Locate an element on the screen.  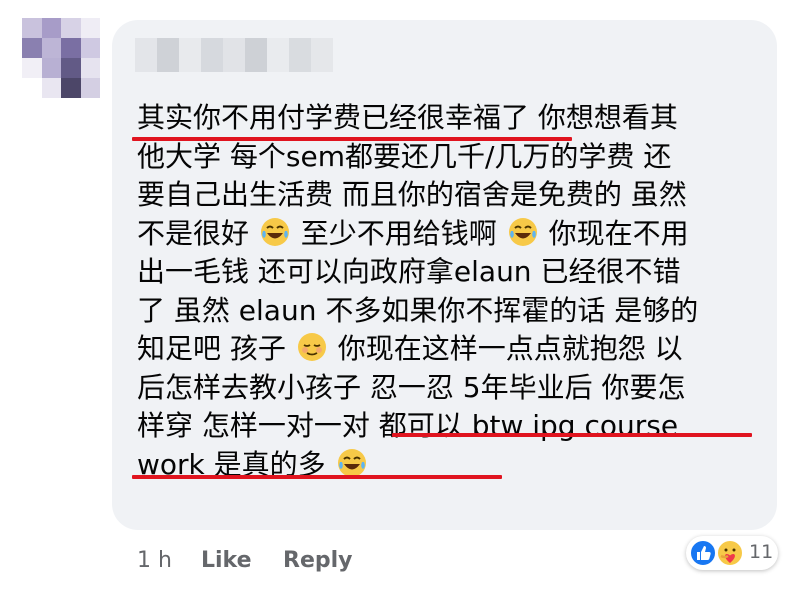
avatar is located at coordinates (61, 58).